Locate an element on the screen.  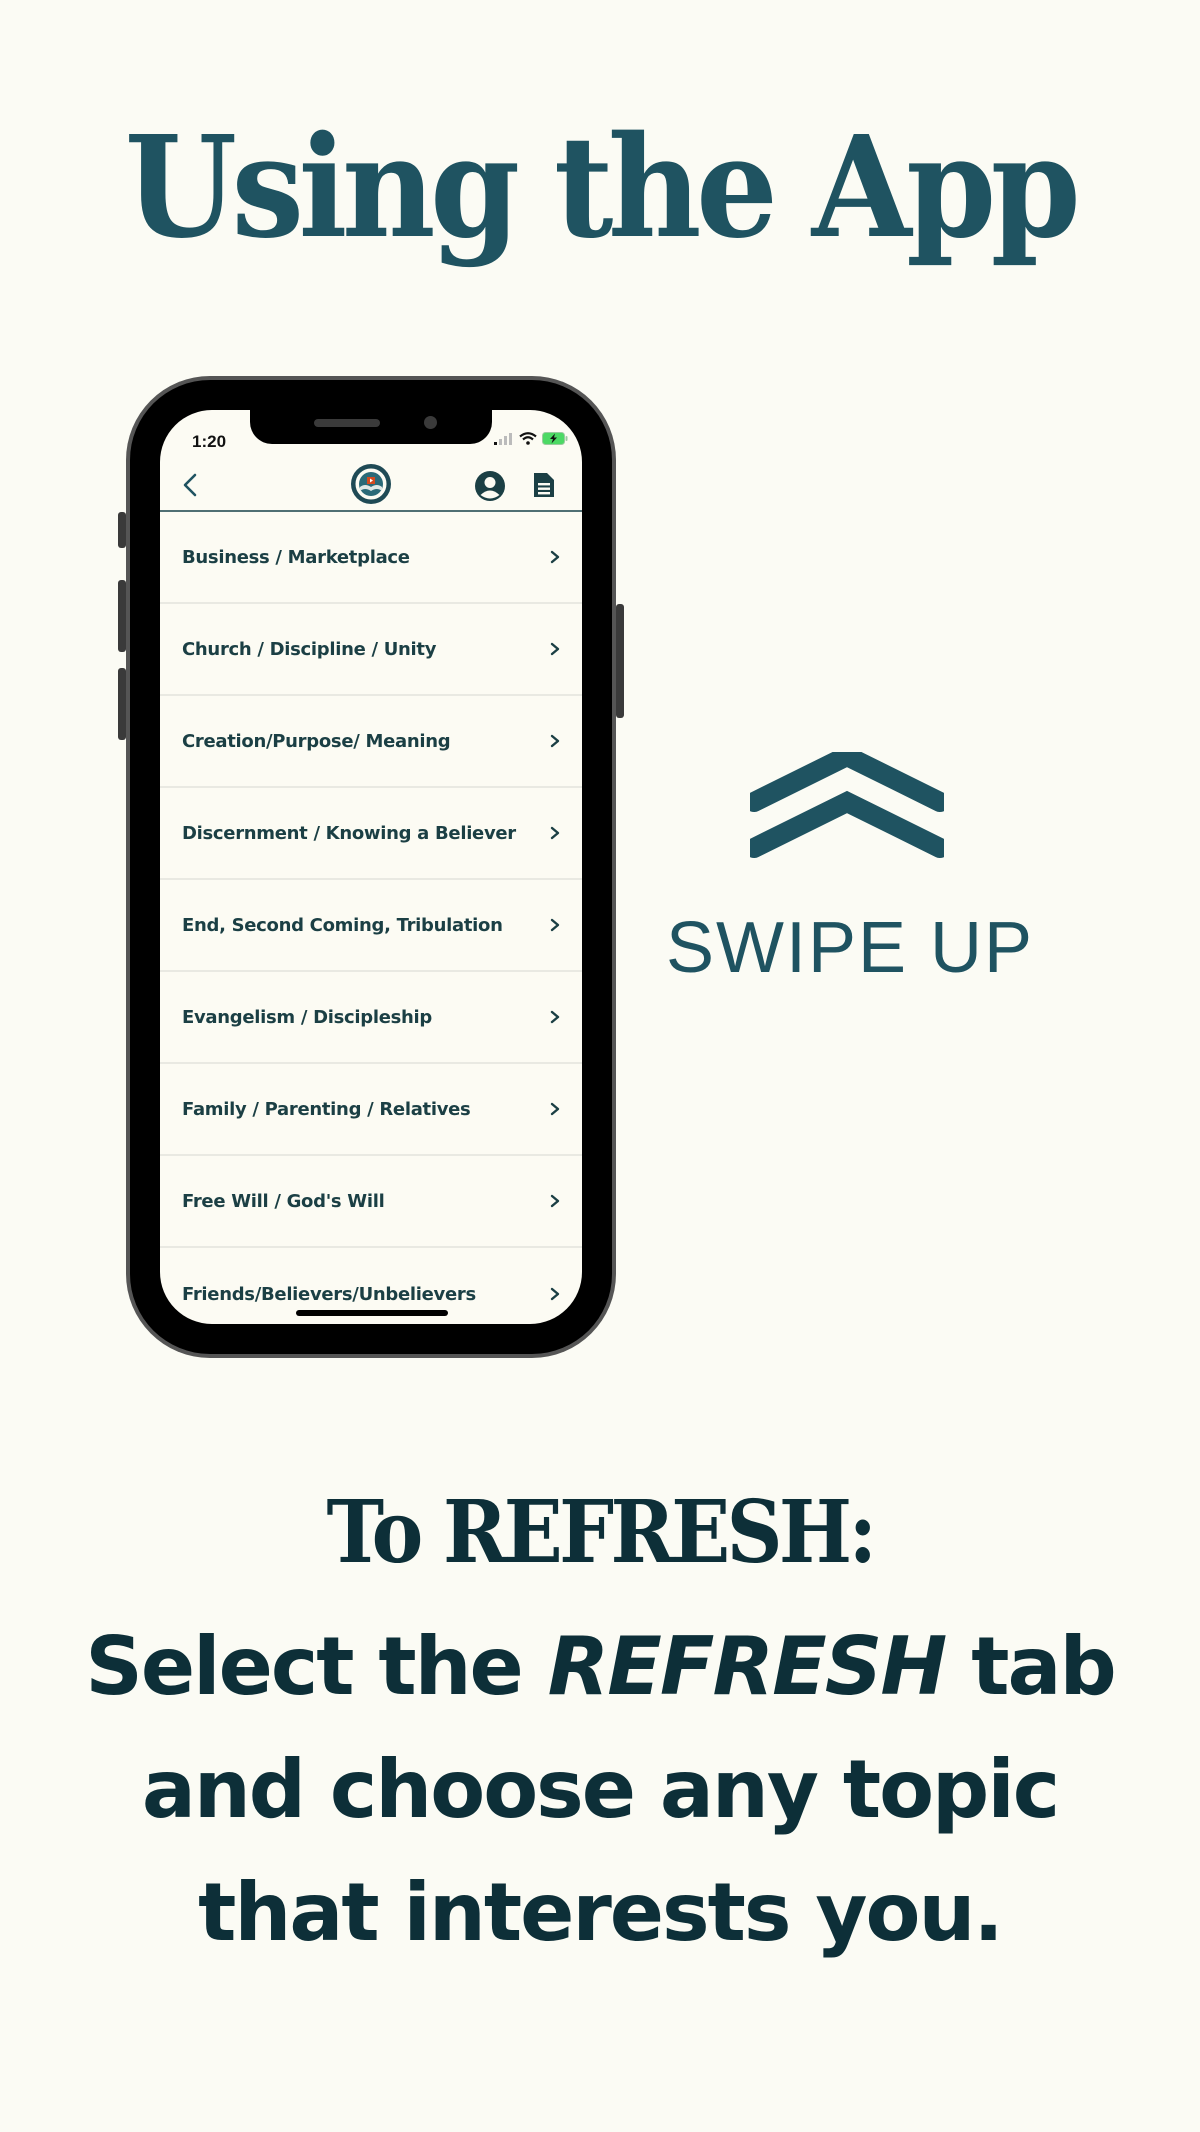
topic-list-item: Discernment / Knowing a Believer is located at coordinates (371, 834).